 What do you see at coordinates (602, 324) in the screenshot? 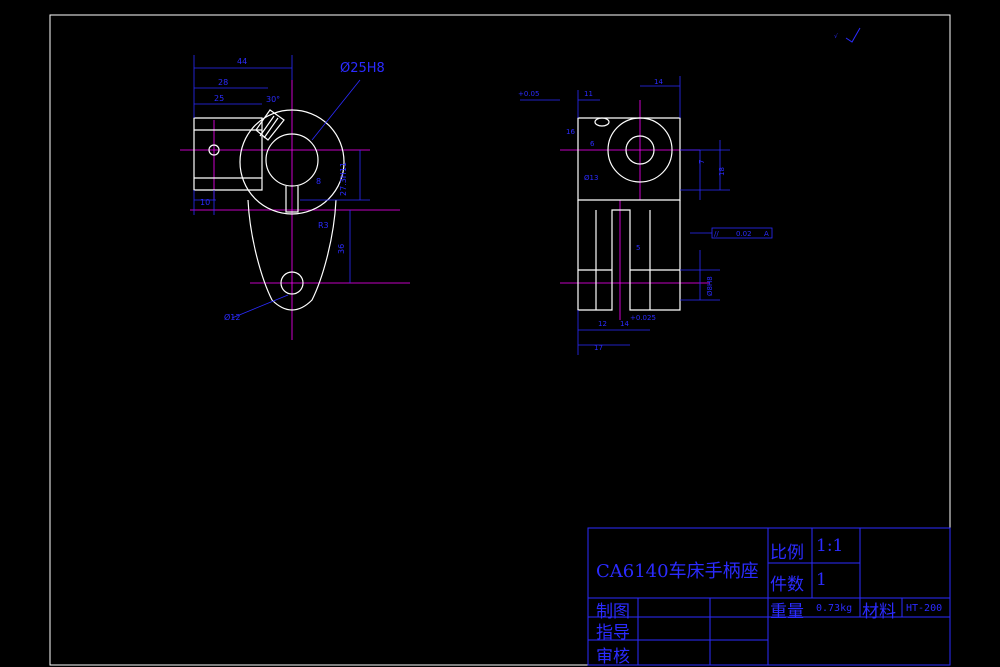
I see `side-dim-12: 12` at bounding box center [602, 324].